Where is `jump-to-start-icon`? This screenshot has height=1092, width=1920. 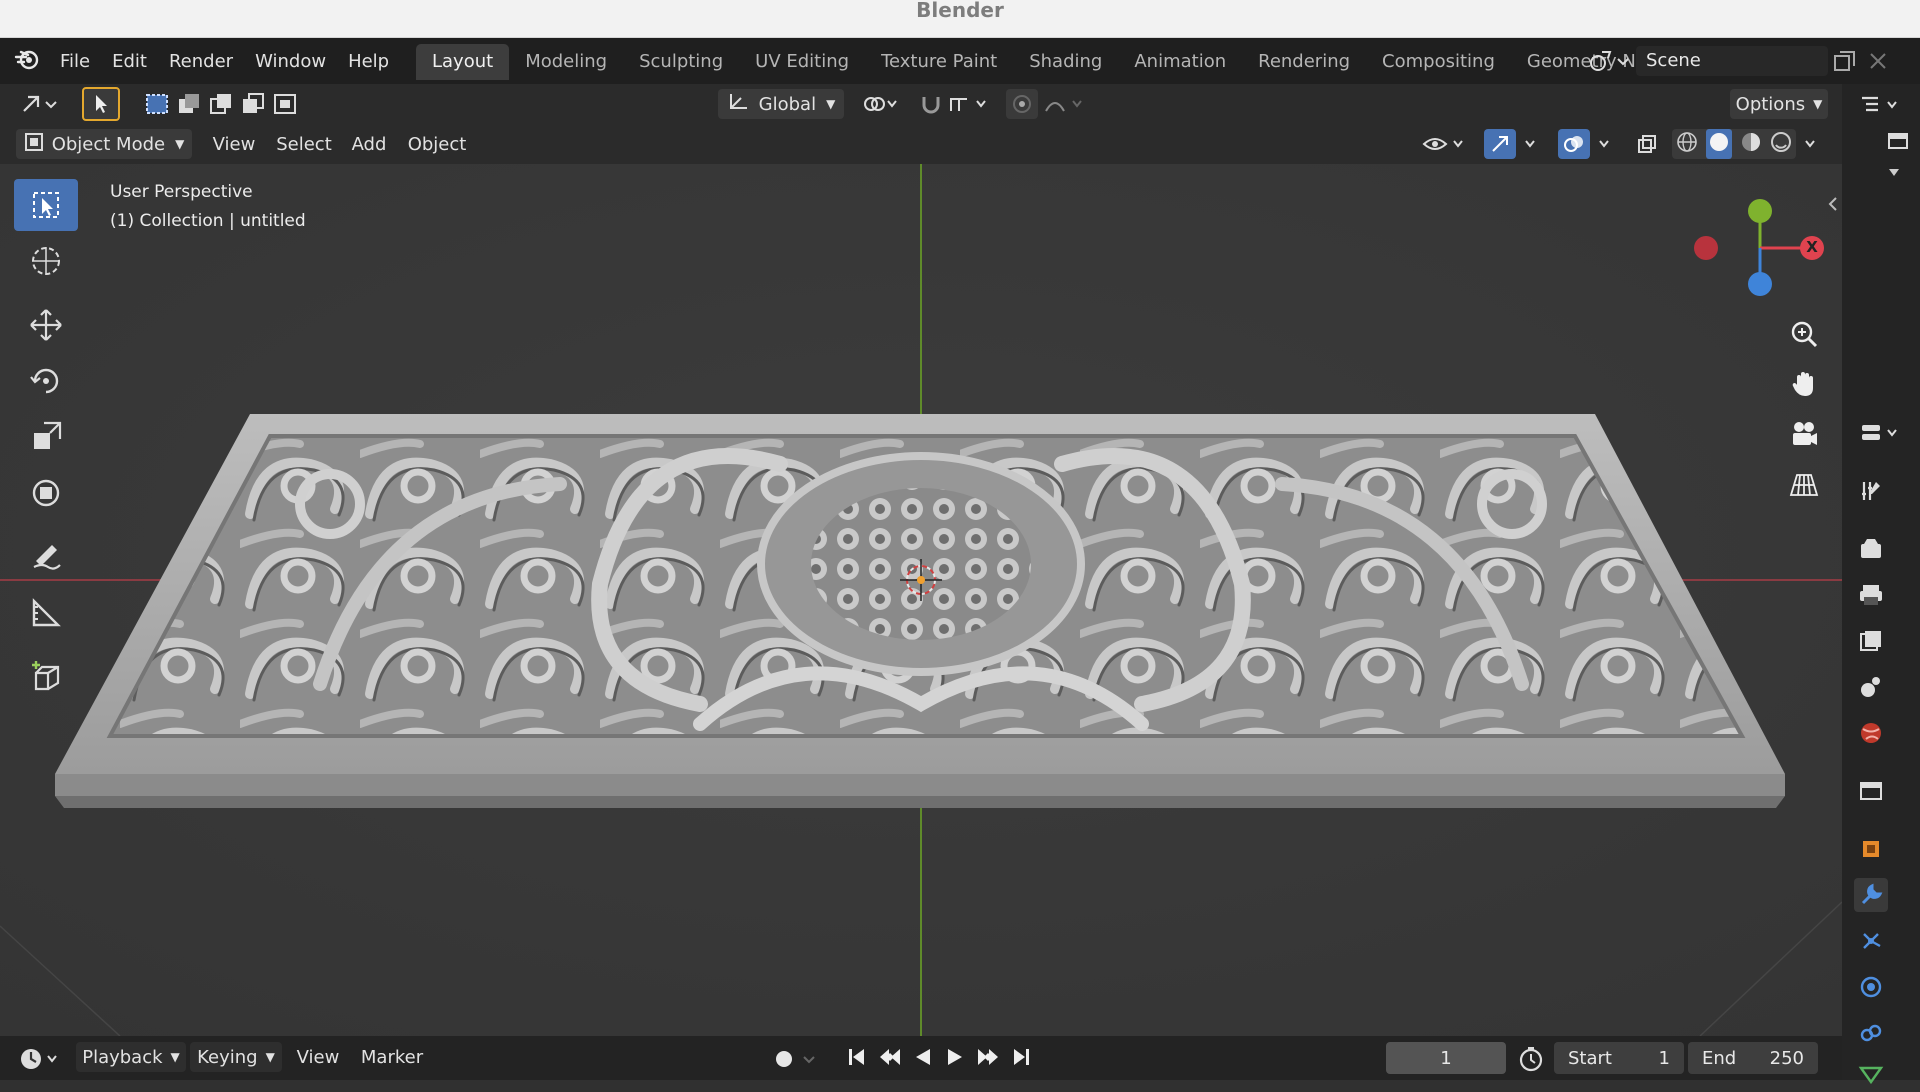 jump-to-start-icon is located at coordinates (857, 1059).